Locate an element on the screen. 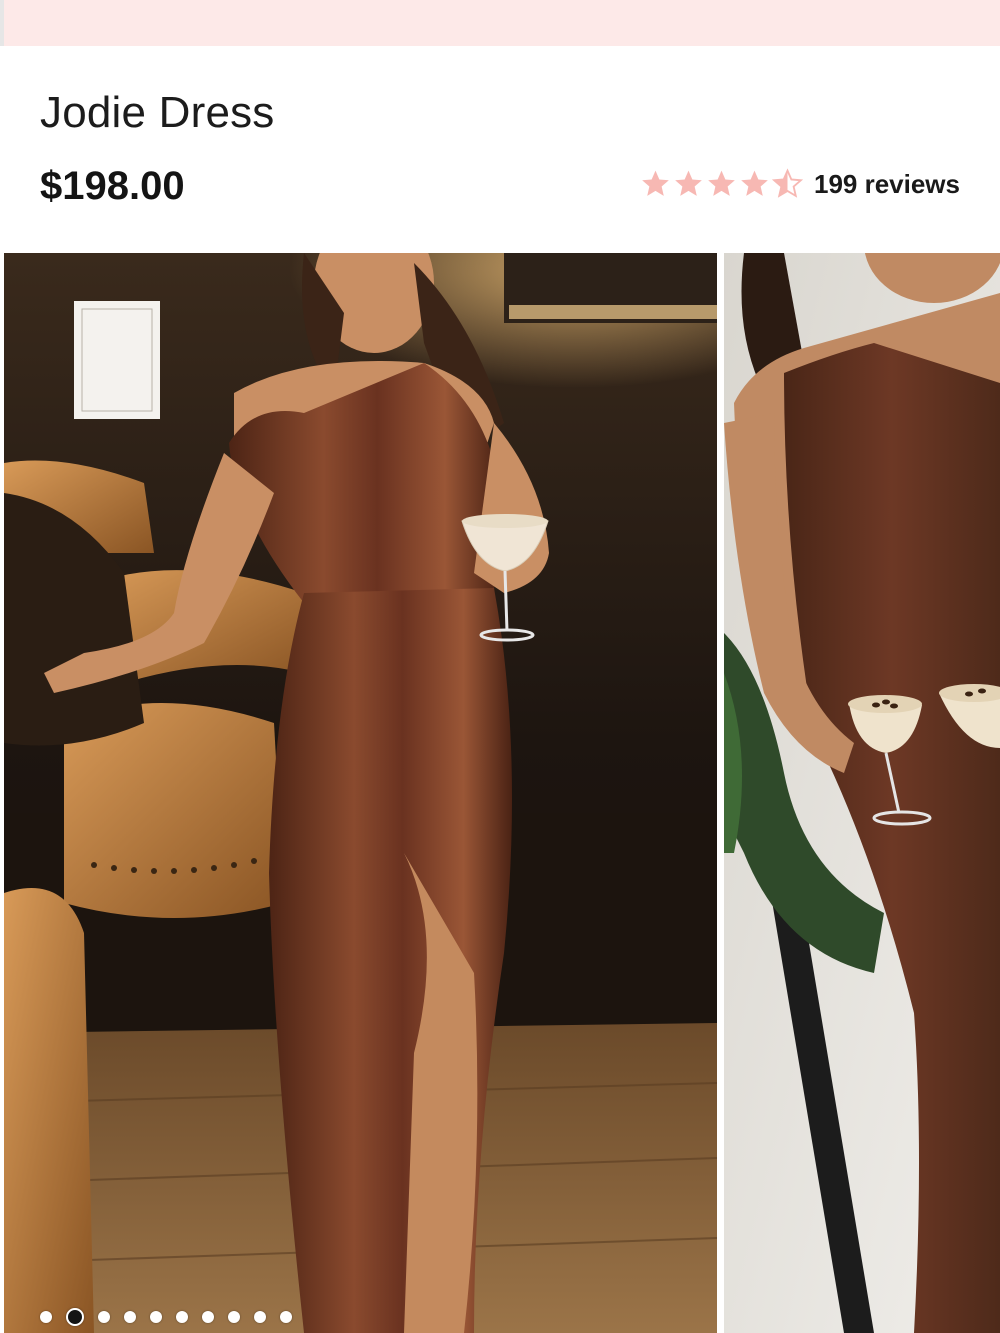 The height and width of the screenshot is (1333, 1000). product-title: Jodie Dress is located at coordinates (157, 112).